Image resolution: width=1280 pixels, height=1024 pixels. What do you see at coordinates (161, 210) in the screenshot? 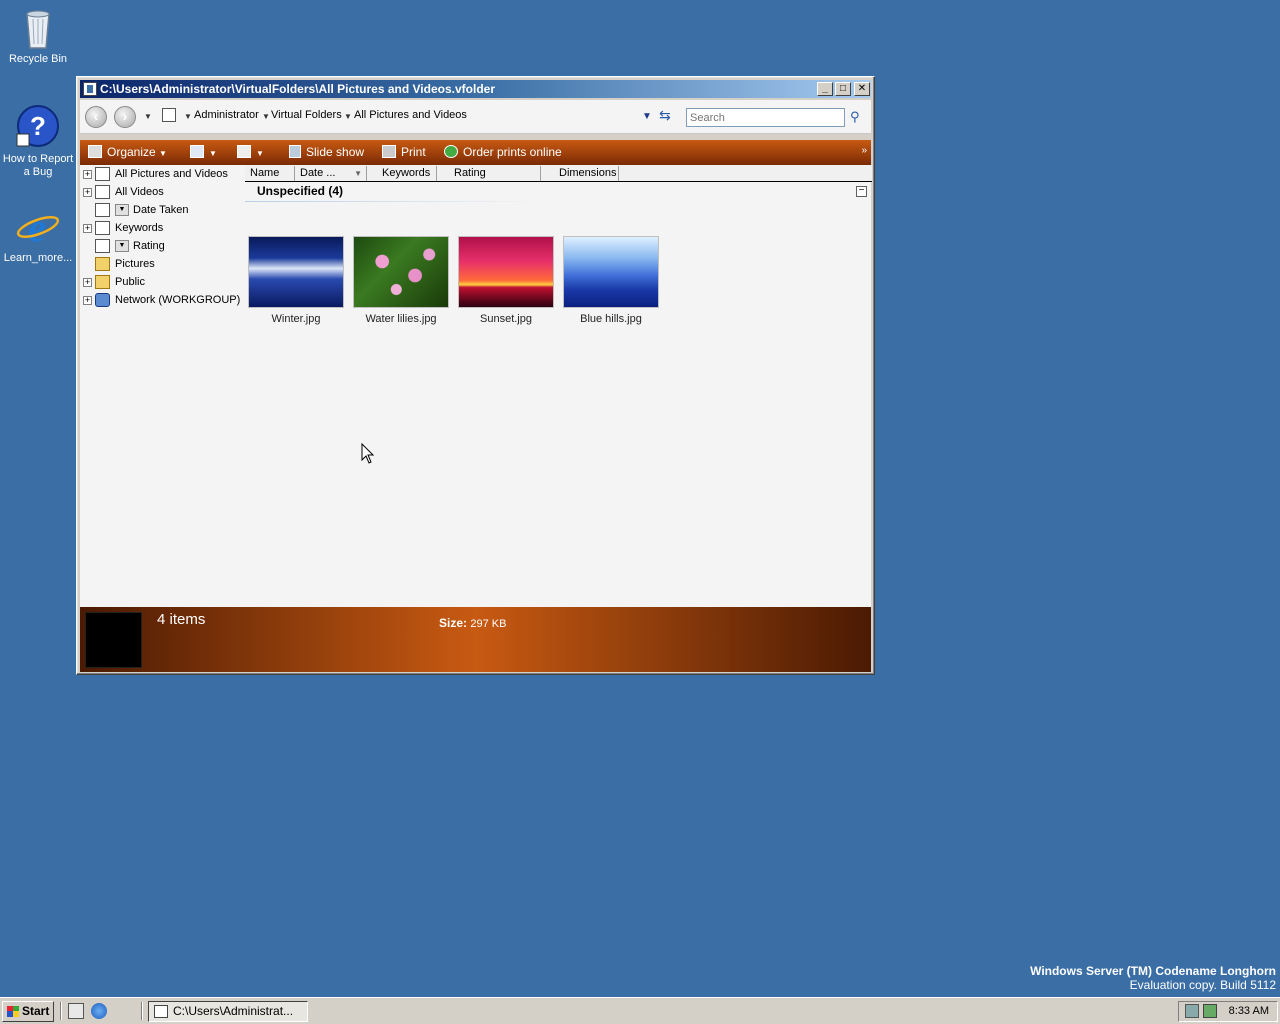
I see `tree-item-label: Date Taken` at bounding box center [161, 210].